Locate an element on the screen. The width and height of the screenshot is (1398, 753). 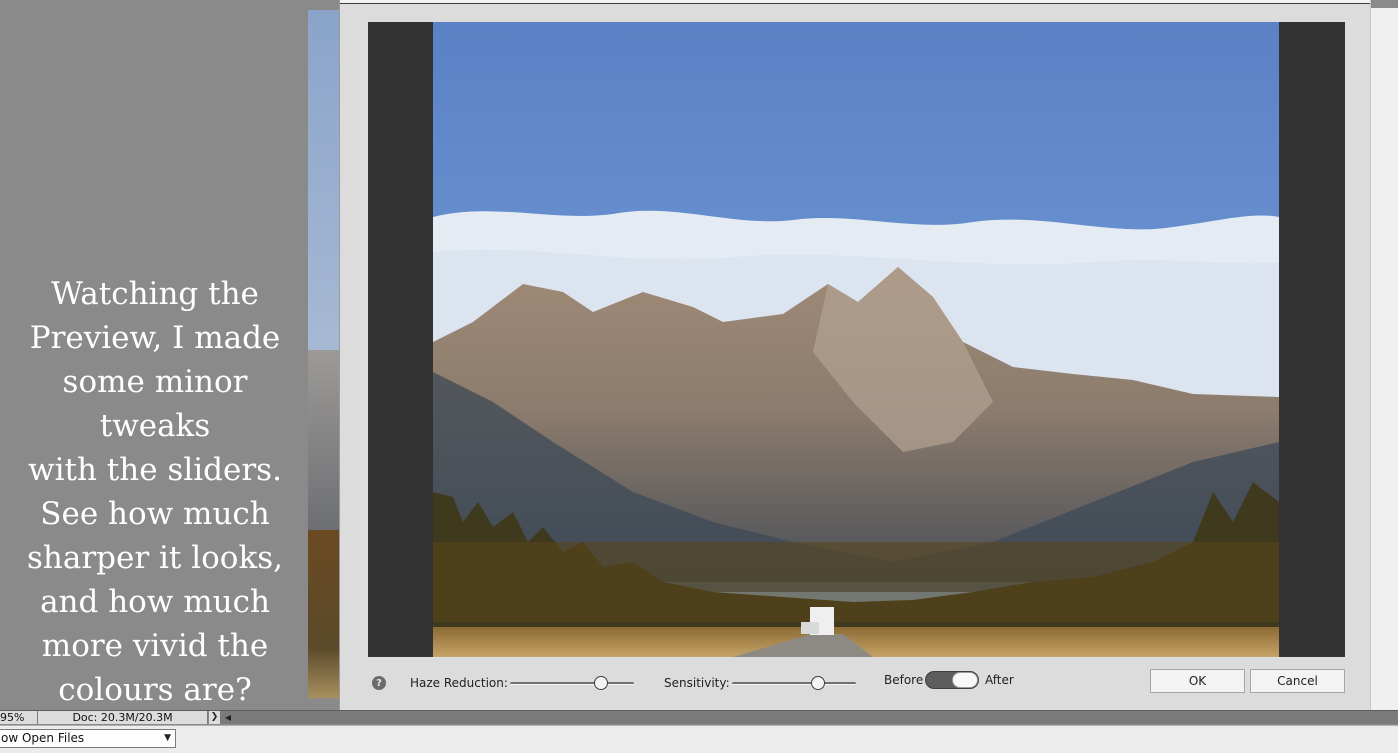
panel-cap is located at coordinates (1384, 4).